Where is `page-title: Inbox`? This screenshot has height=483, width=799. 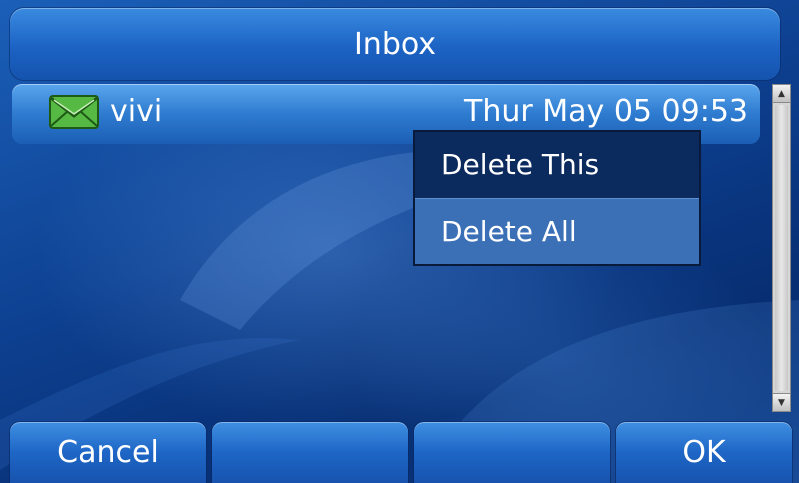 page-title: Inbox is located at coordinates (395, 44).